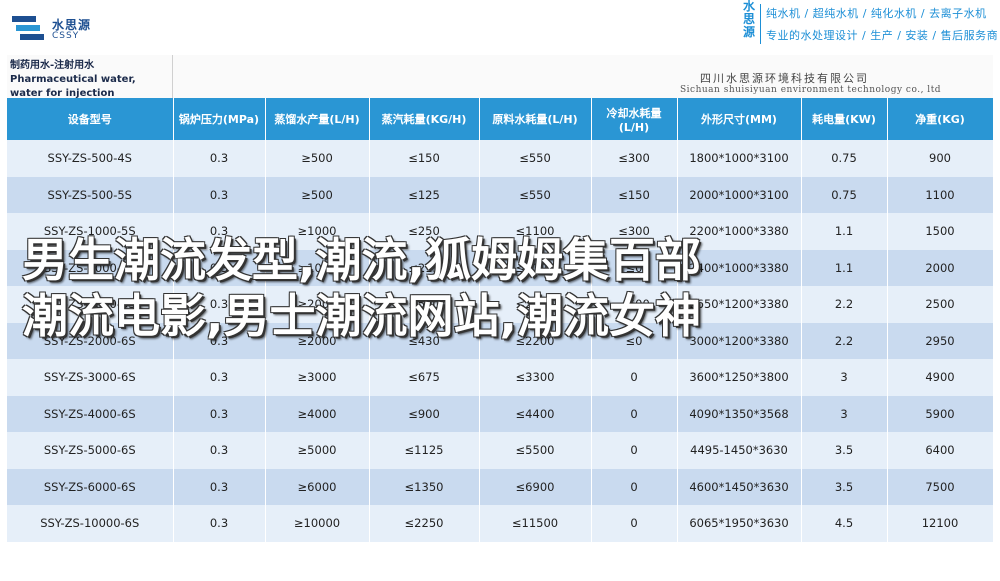  Describe the element at coordinates (535, 377) in the screenshot. I see `table-cell: ≤3300` at that location.